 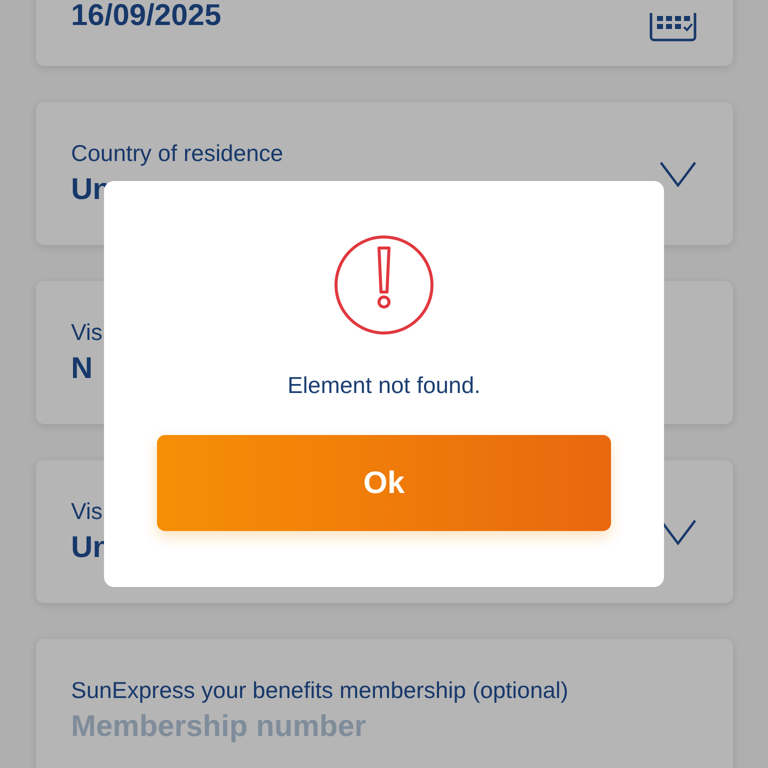 What do you see at coordinates (177, 153) in the screenshot?
I see `field-label: Country of residence` at bounding box center [177, 153].